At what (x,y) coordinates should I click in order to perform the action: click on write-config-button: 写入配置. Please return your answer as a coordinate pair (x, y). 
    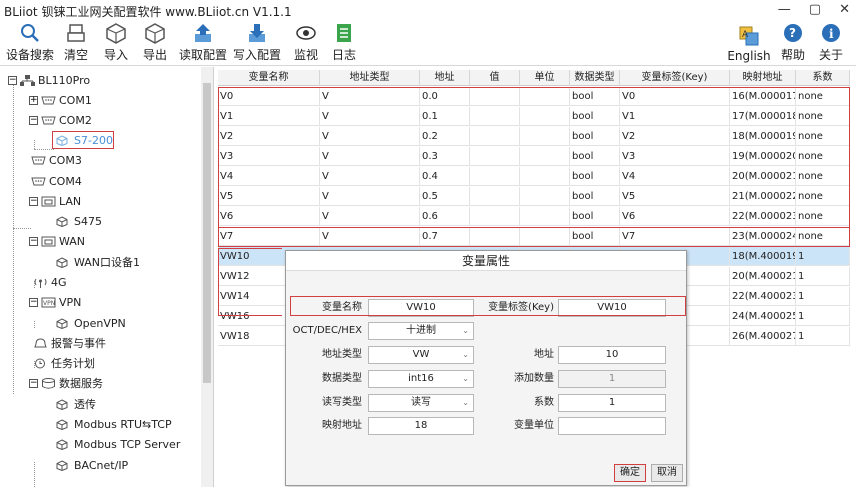
    Looking at the image, I should click on (257, 44).